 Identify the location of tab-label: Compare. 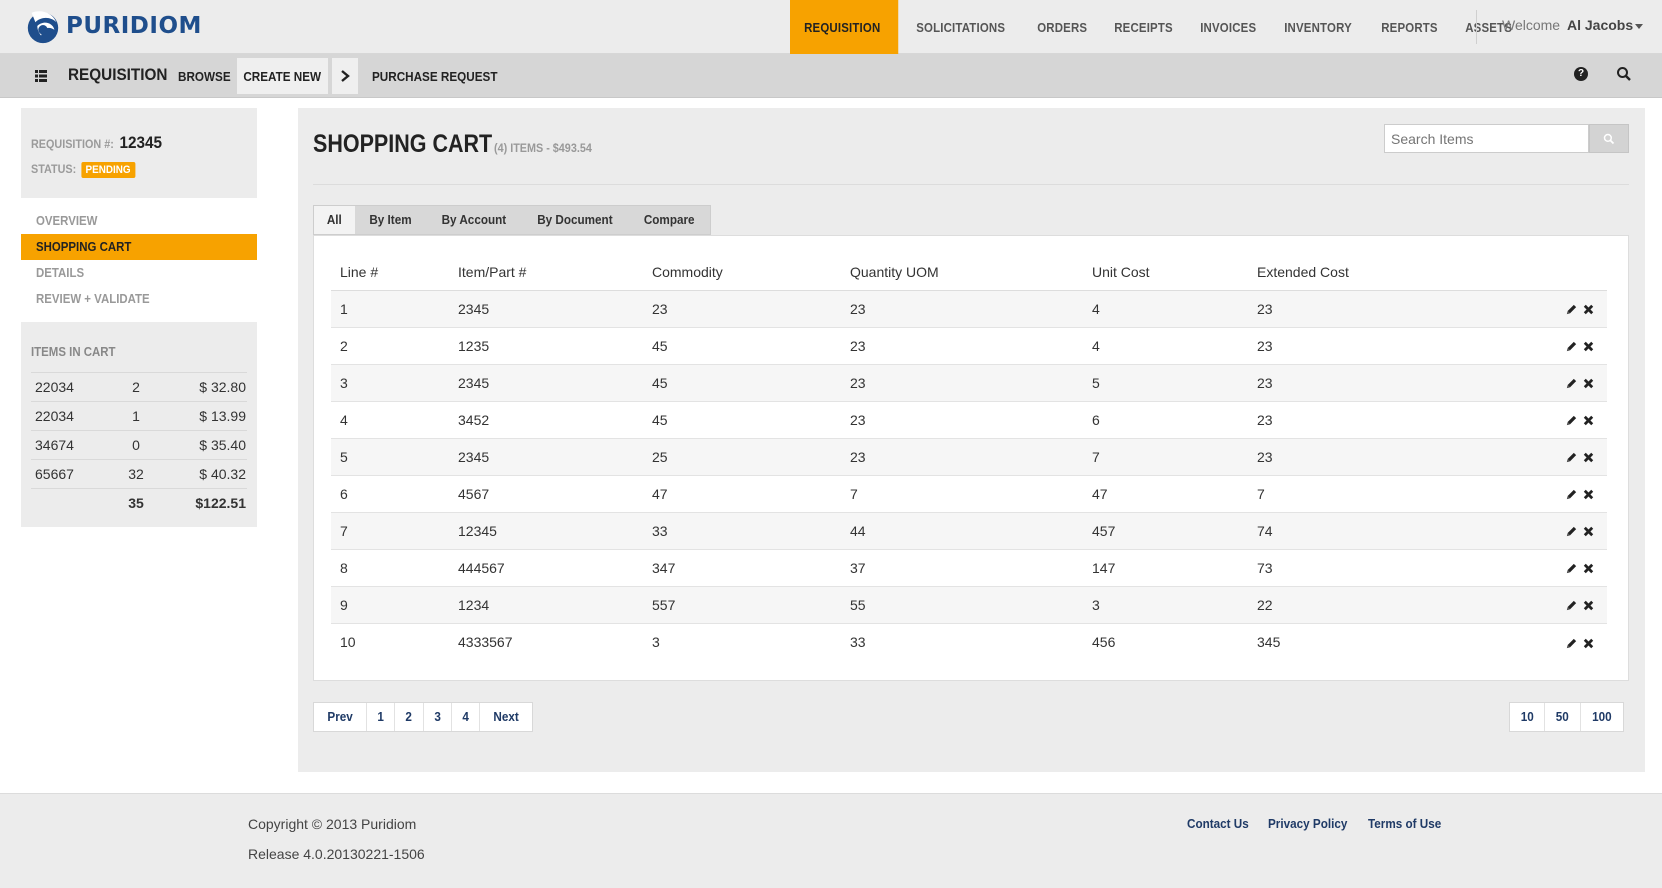
(669, 219).